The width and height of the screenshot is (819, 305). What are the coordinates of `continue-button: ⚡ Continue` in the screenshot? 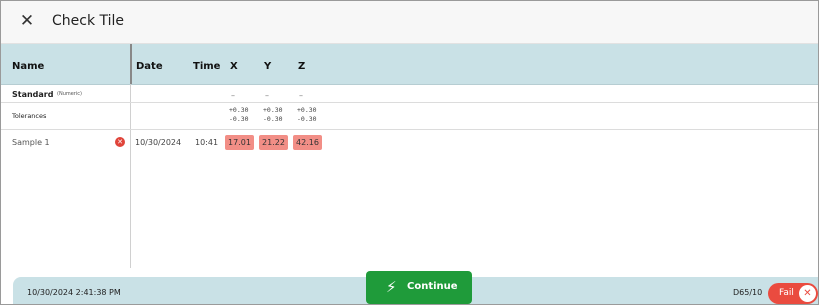 It's located at (419, 287).